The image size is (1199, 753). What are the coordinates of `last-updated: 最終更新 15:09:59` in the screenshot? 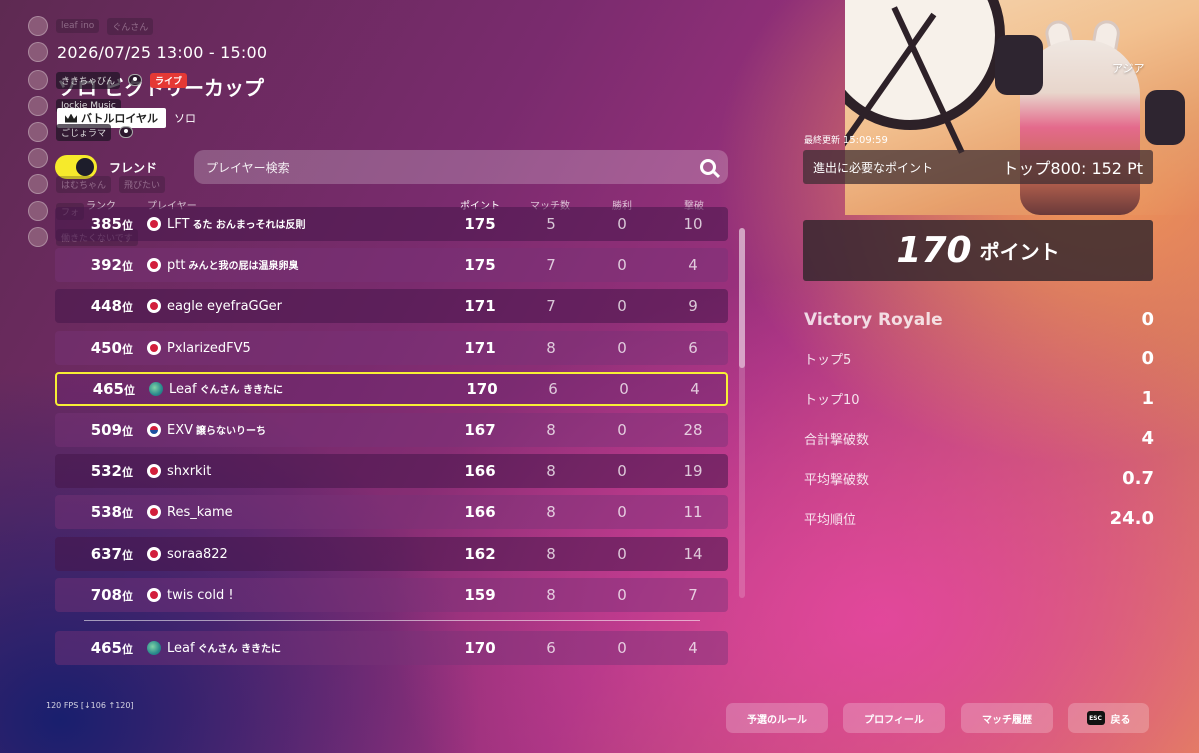 It's located at (846, 139).